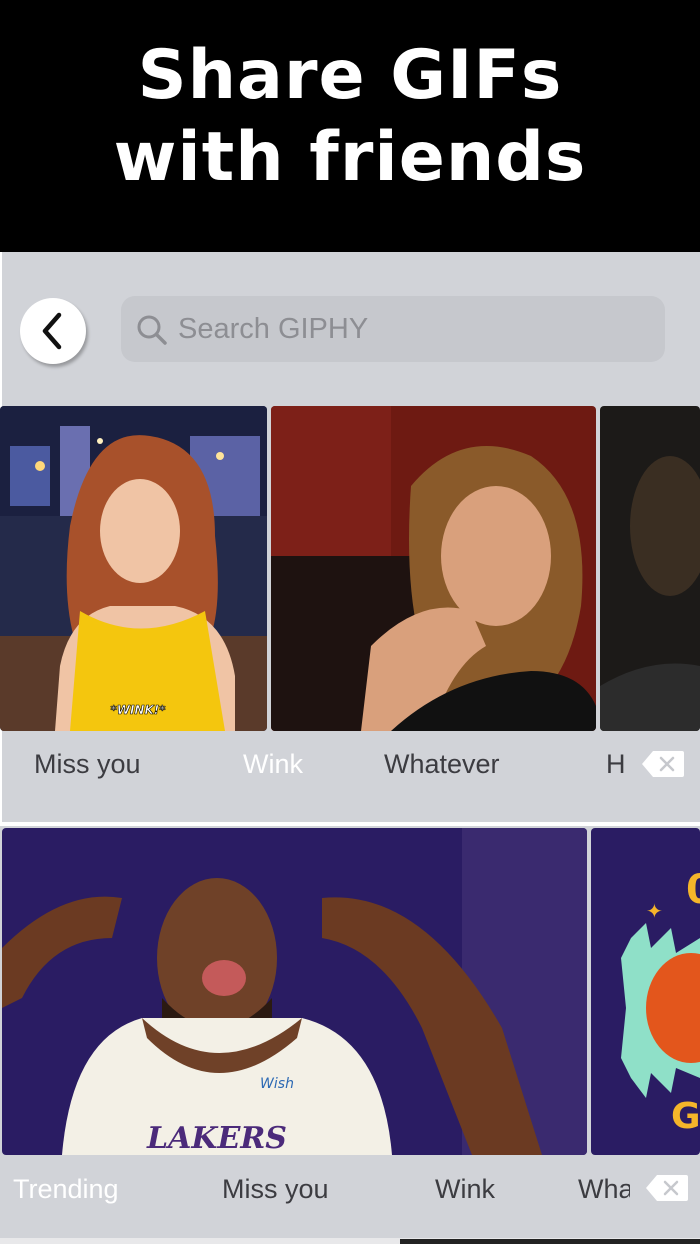 Image resolution: width=700 pixels, height=1244 pixels. I want to click on next-gif-preview, so click(550, 1241).